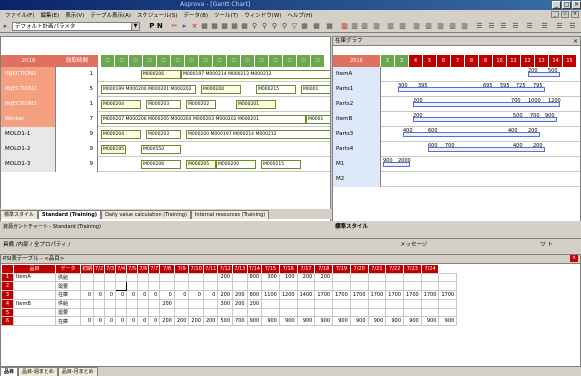 The width and height of the screenshot is (581, 376). I want to click on operation-bar: M000200, so click(236, 164).